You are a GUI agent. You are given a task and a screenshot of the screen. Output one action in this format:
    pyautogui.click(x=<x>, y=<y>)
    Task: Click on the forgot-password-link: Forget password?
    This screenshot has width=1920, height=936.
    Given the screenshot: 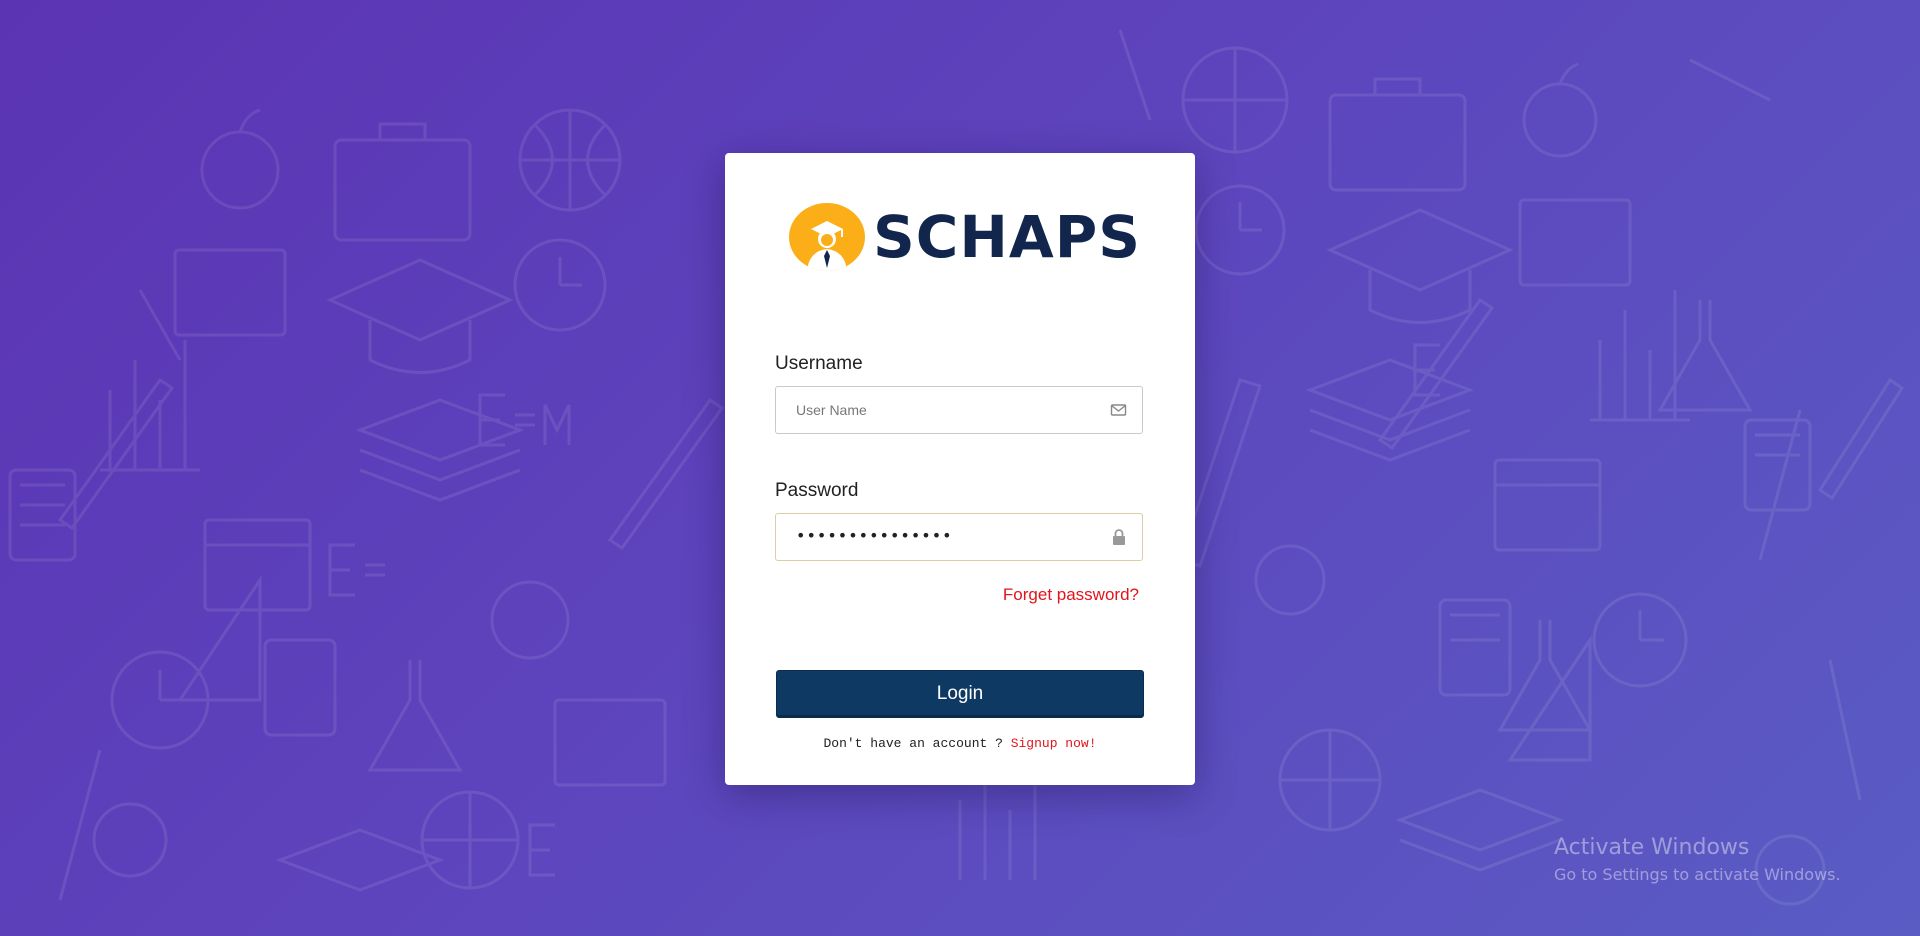 What is the action you would take?
    pyautogui.click(x=1071, y=595)
    